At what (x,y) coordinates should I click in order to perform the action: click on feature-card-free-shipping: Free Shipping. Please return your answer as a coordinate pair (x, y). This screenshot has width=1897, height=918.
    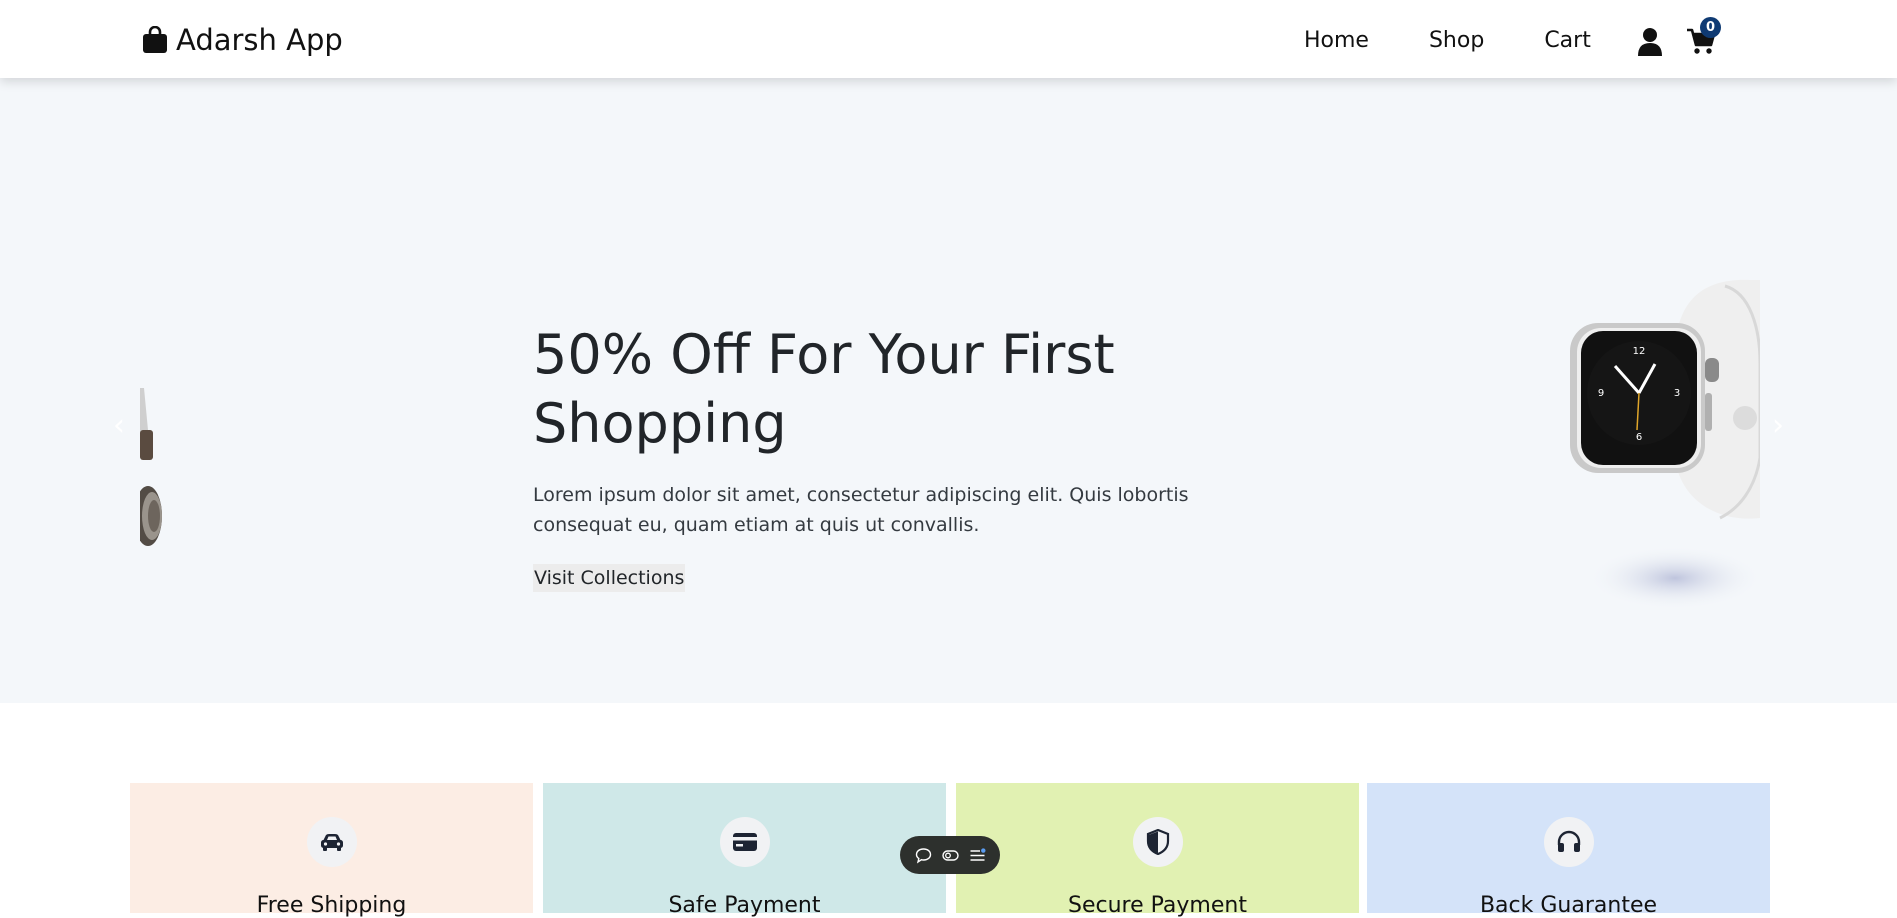
    Looking at the image, I should click on (331, 850).